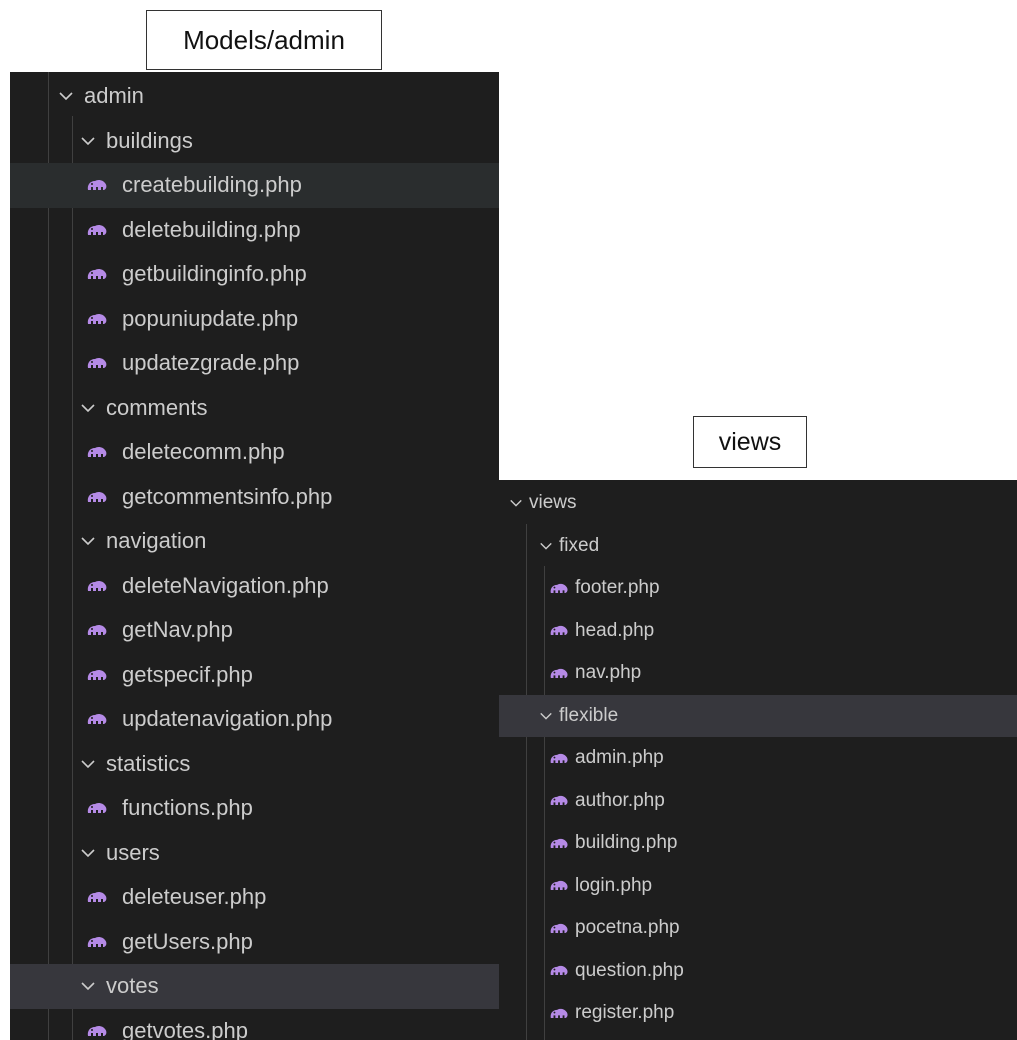 Image resolution: width=1017 pixels, height=1040 pixels. What do you see at coordinates (254, 630) in the screenshot?
I see `file-row: getNav.php` at bounding box center [254, 630].